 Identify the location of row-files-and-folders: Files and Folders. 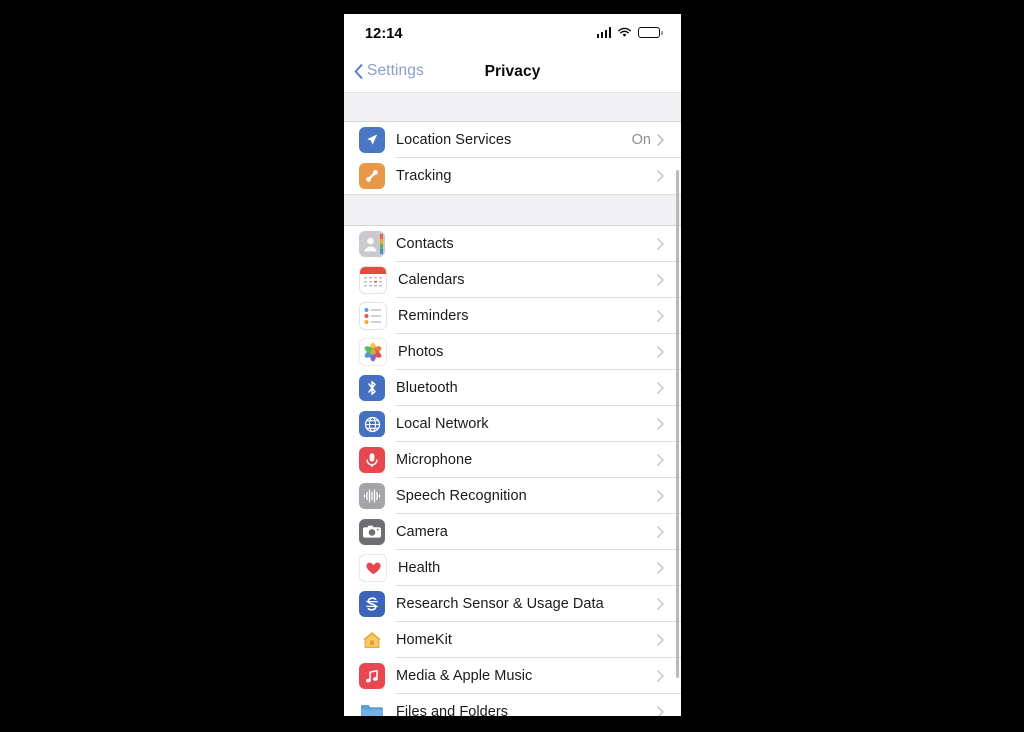
(512, 705).